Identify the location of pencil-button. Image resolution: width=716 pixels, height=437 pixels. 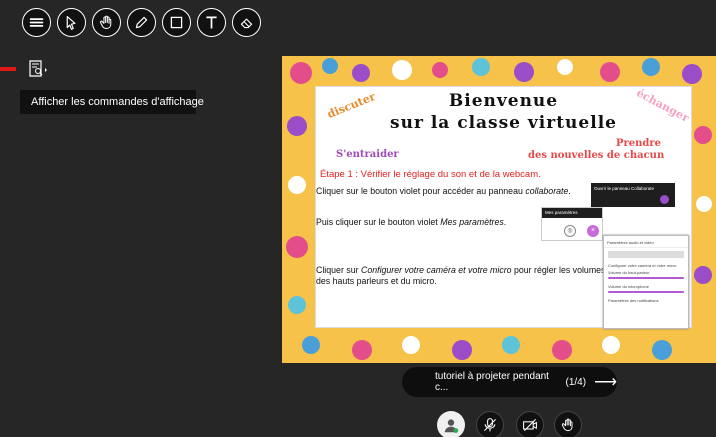
(141, 22).